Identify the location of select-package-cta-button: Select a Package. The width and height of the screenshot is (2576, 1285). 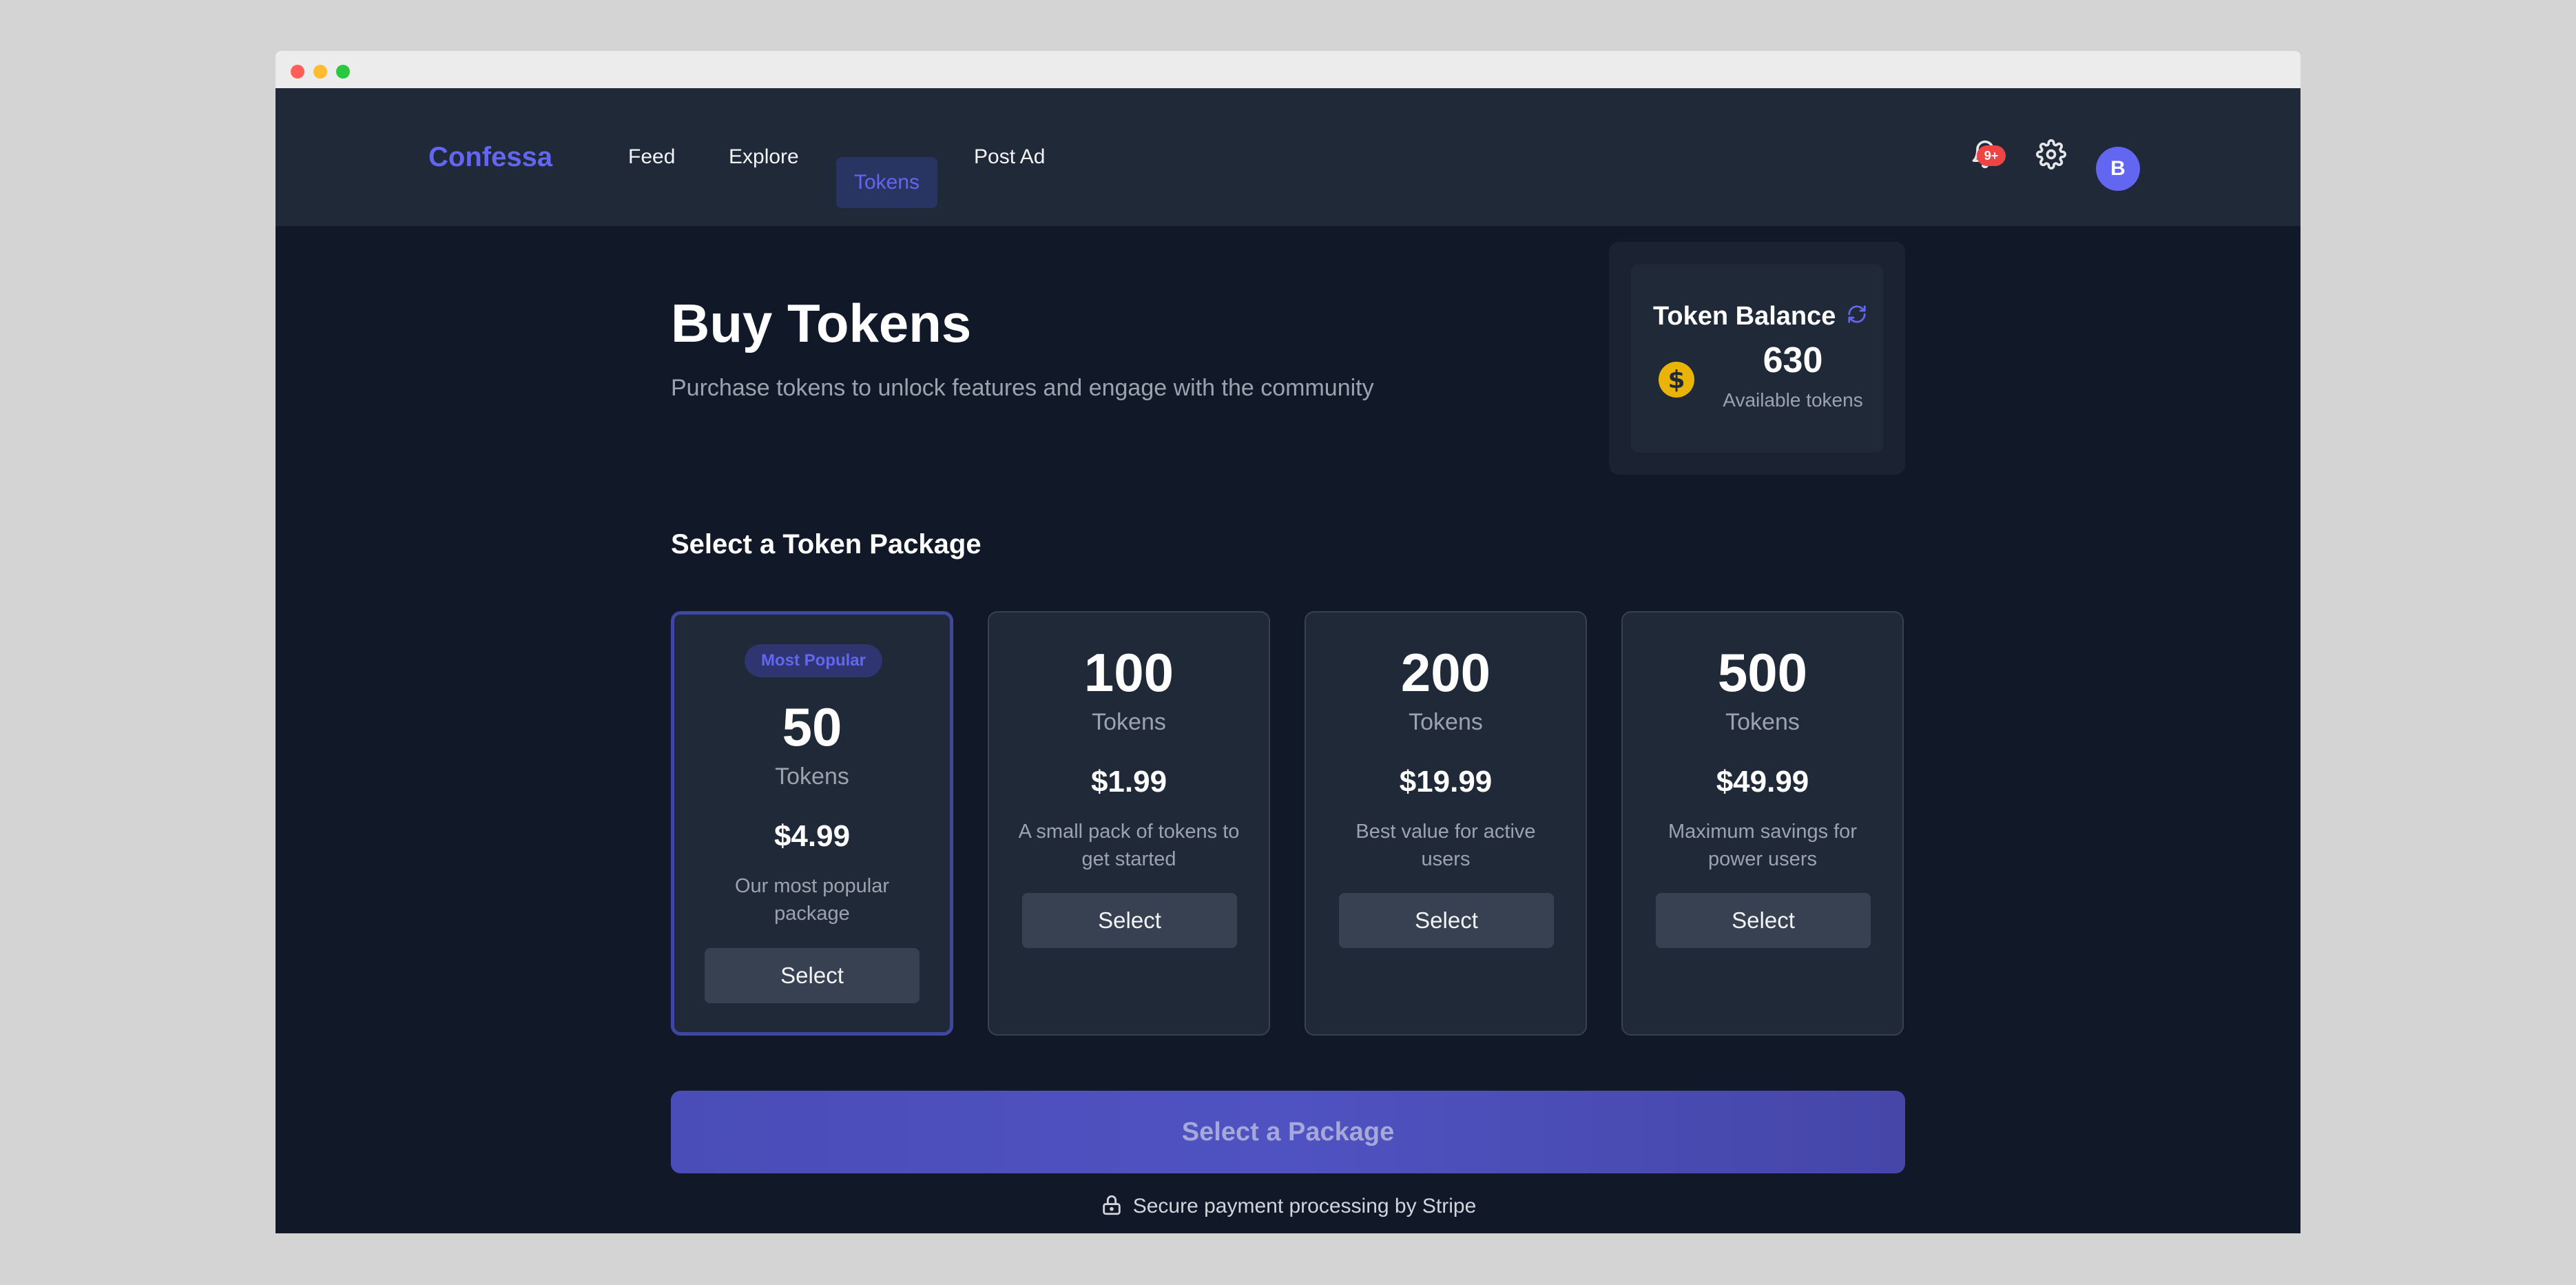
(1288, 1132).